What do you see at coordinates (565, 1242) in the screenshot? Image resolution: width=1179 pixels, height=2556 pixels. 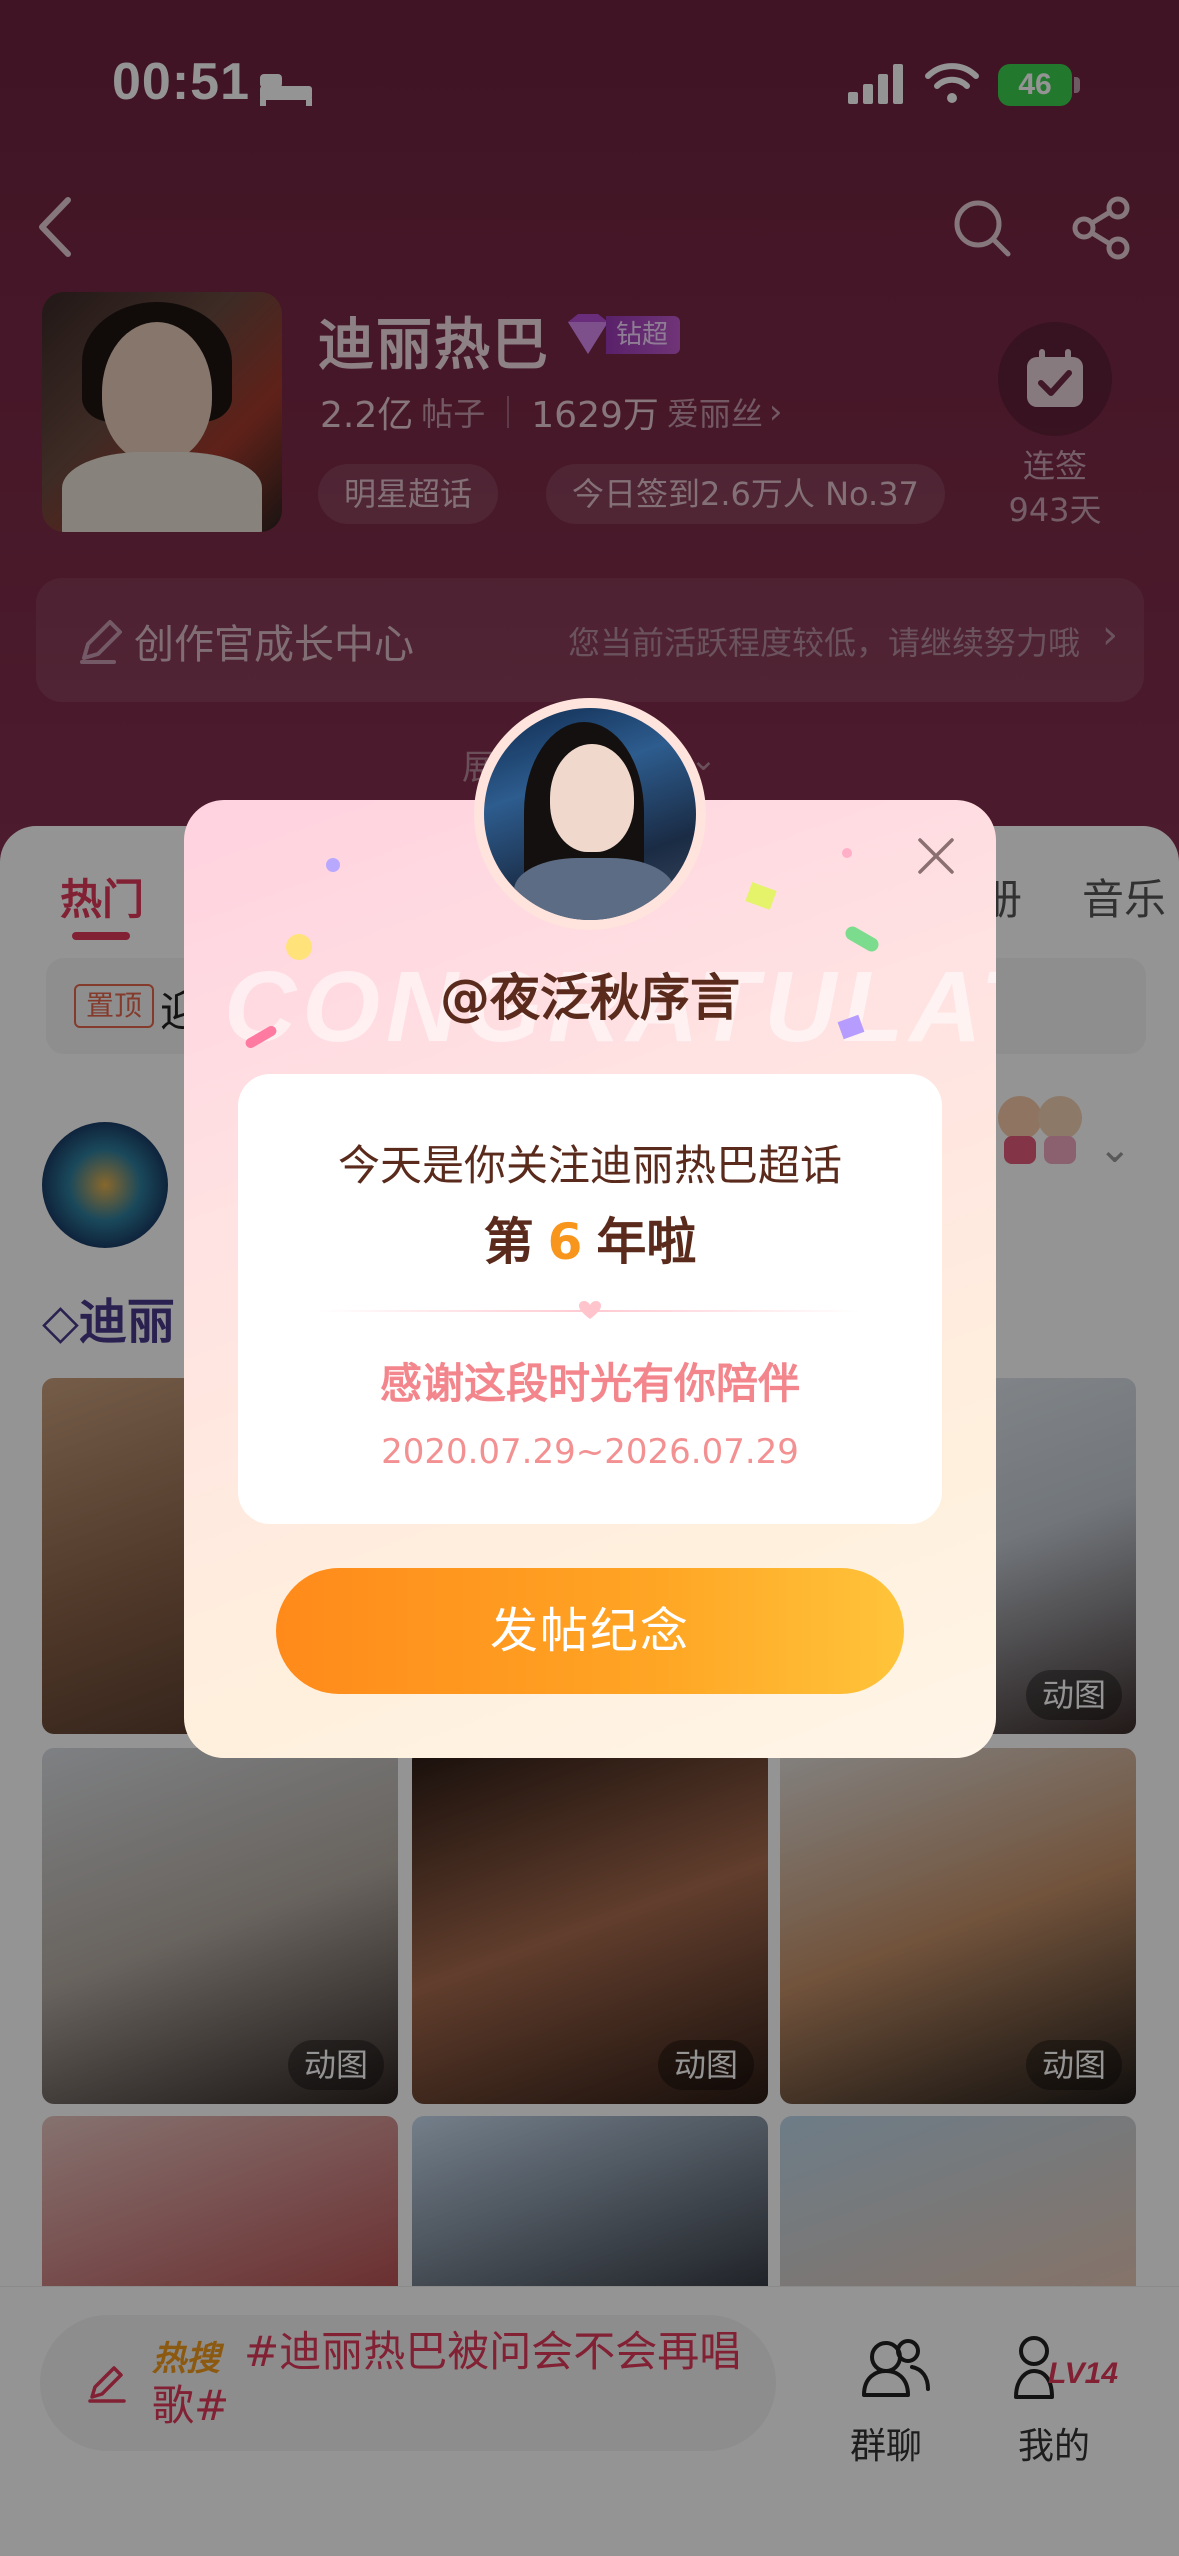 I see `years-count: 6` at bounding box center [565, 1242].